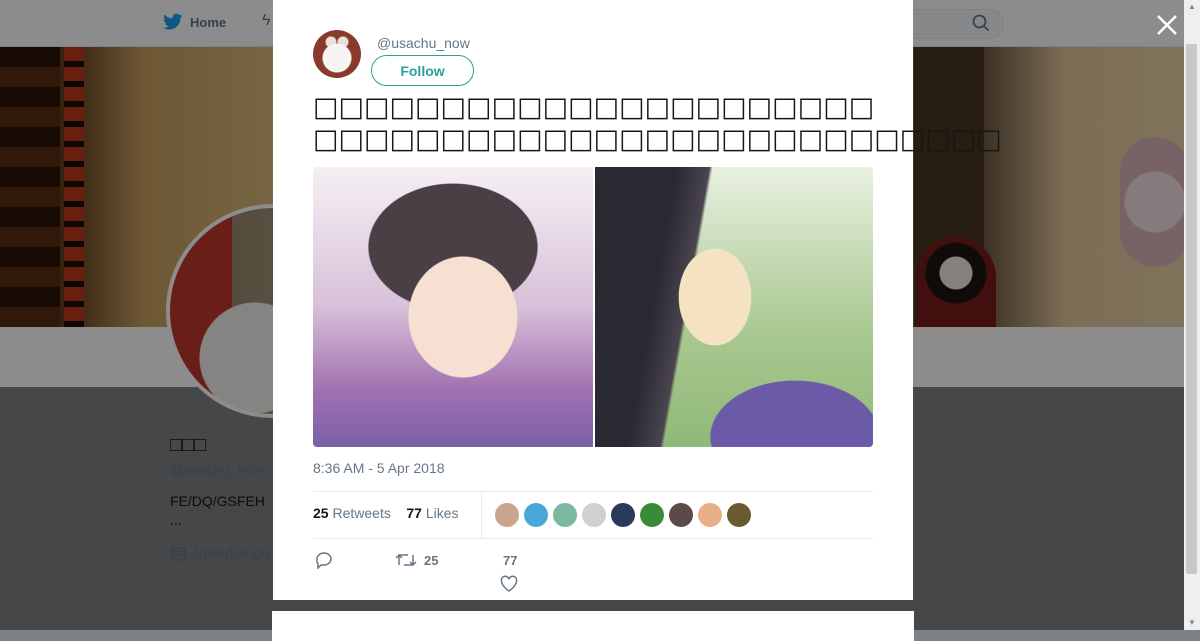 Image resolution: width=1200 pixels, height=641 pixels. I want to click on tweet-timestamp: 8:36 AM - 5 Apr 2018, so click(379, 468).